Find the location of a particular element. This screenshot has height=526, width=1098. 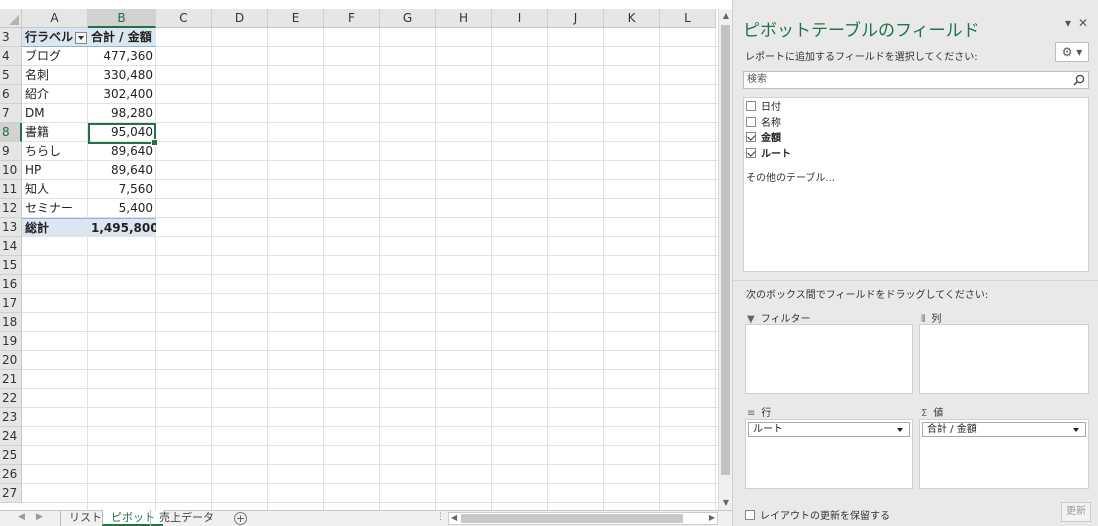

row-header-11: 11 is located at coordinates (11, 189).